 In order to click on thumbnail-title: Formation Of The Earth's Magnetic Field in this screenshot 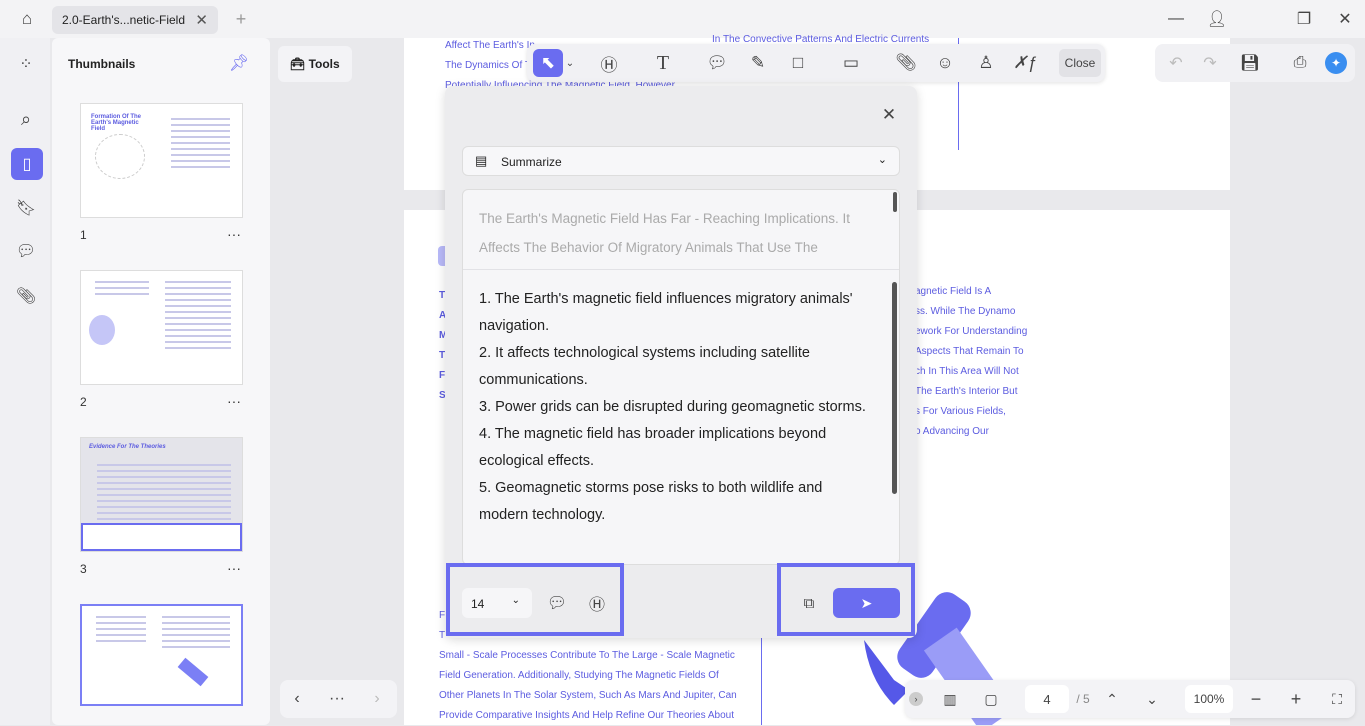, I will do `click(116, 123)`.